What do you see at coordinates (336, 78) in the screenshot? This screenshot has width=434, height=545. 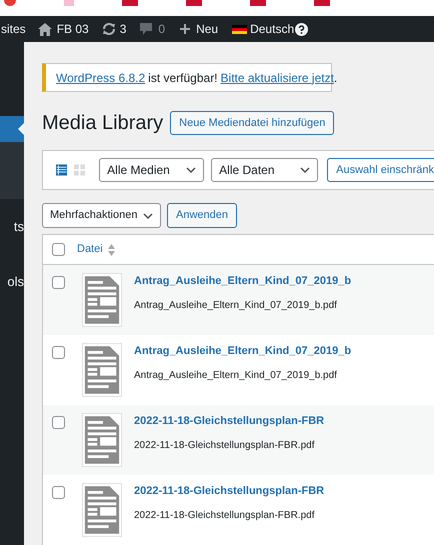 I see `notice-period: .` at bounding box center [336, 78].